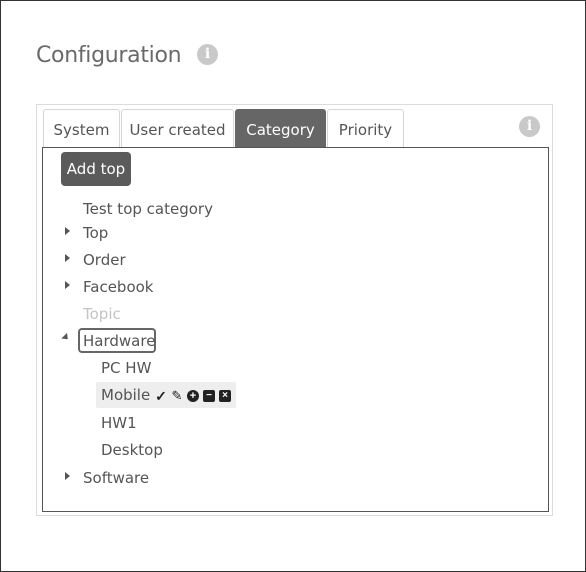 The width and height of the screenshot is (586, 572). Describe the element at coordinates (209, 395) in the screenshot. I see `minus-square-icon: −` at that location.